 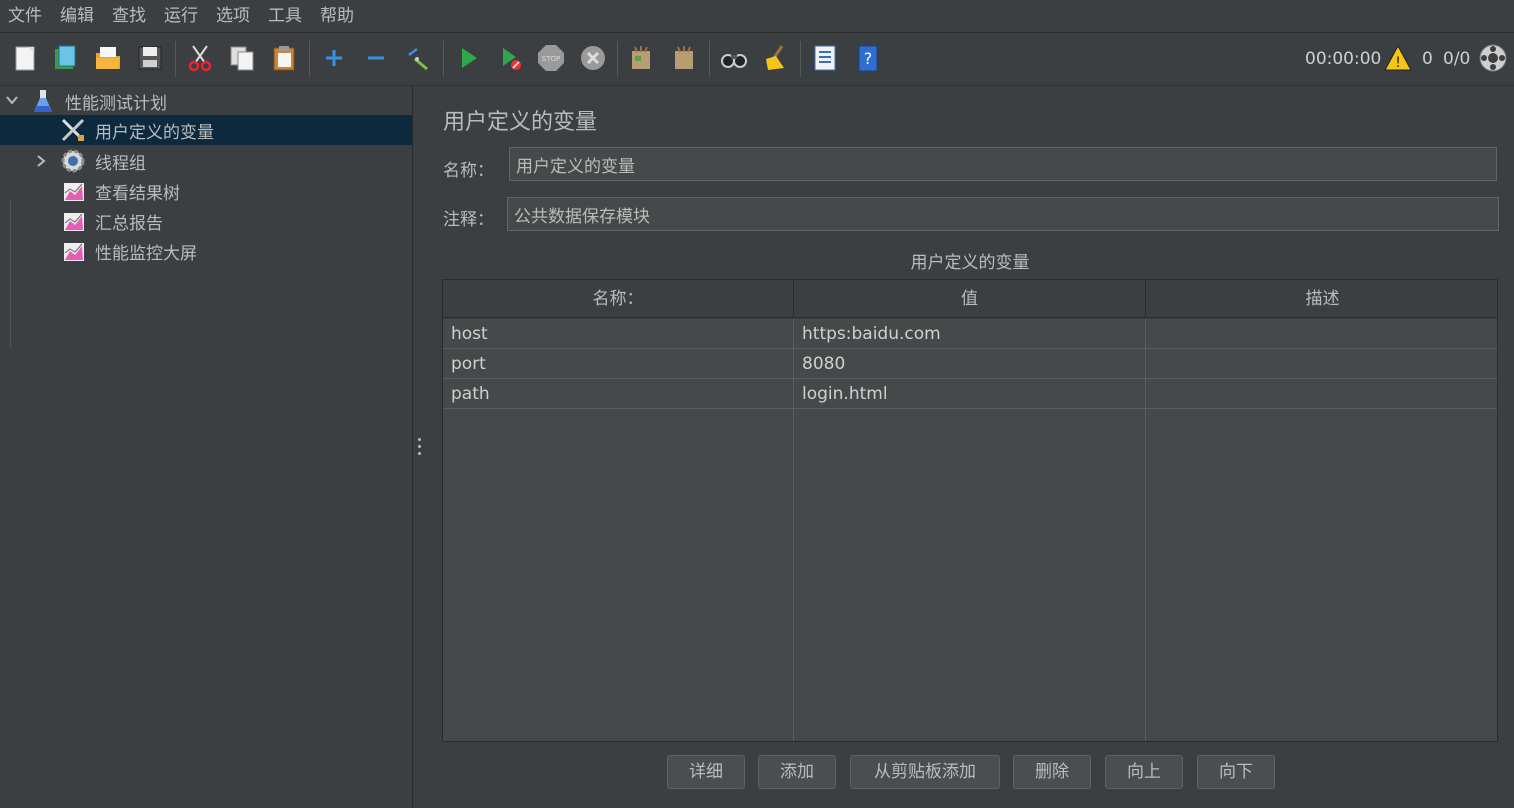 What do you see at coordinates (41, 161) in the screenshot?
I see `chevron-right-icon` at bounding box center [41, 161].